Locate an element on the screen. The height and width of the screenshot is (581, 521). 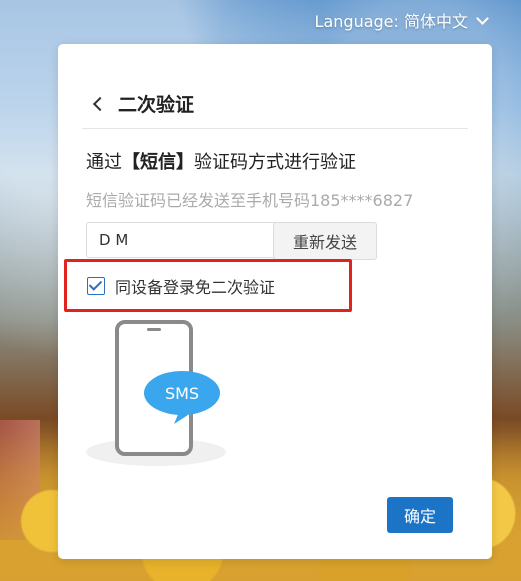
language-selector: Language: 简体中文 is located at coordinates (401, 20).